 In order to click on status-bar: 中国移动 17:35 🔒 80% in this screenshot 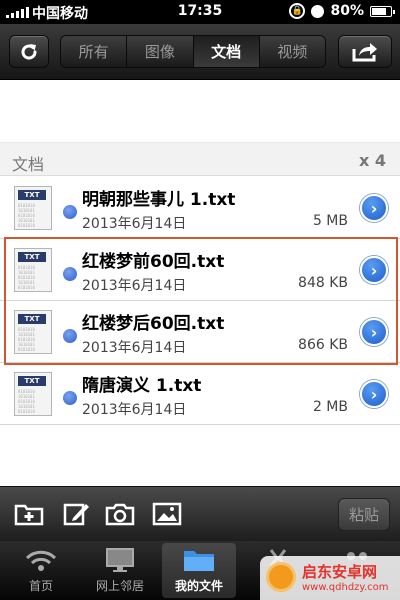, I will do `click(200, 12)`.